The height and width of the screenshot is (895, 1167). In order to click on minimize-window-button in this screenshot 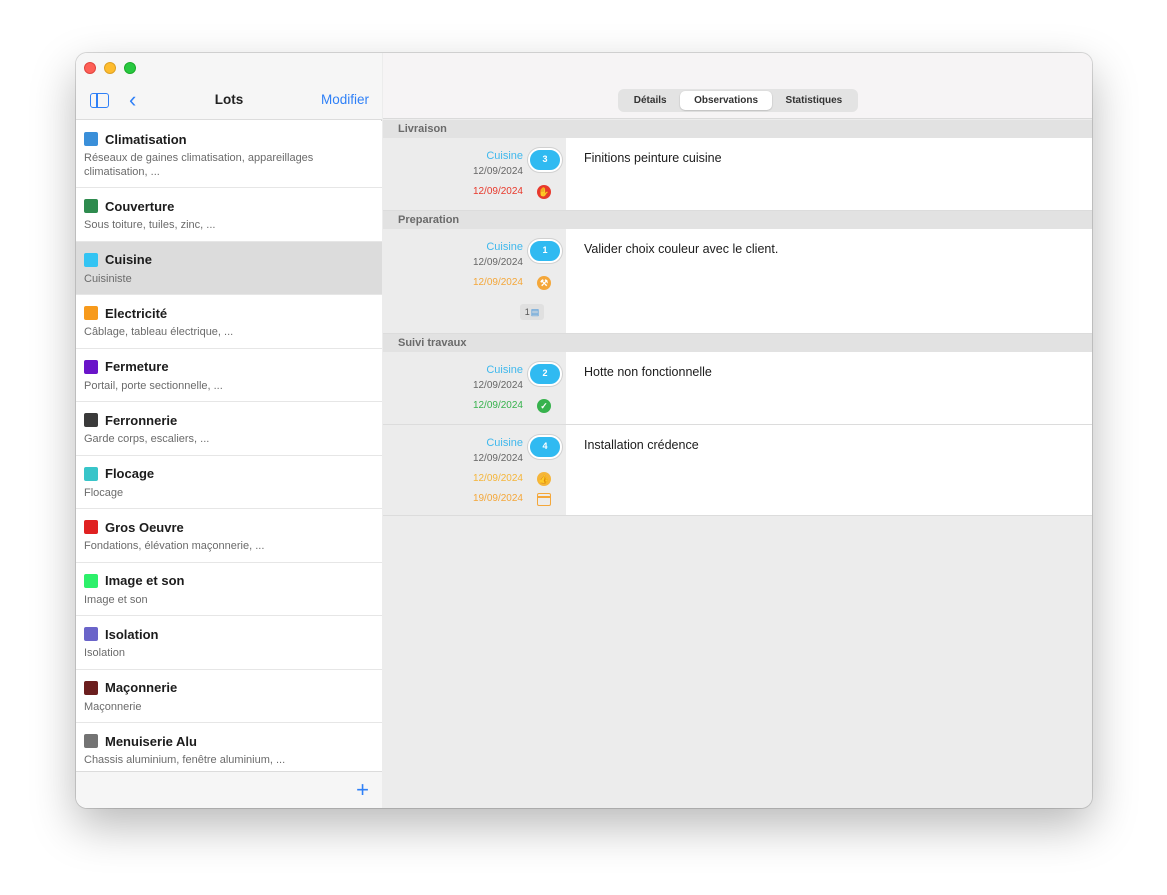, I will do `click(110, 68)`.